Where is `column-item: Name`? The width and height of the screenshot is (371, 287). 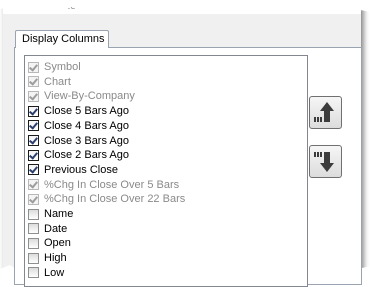
column-item: Name is located at coordinates (50, 214).